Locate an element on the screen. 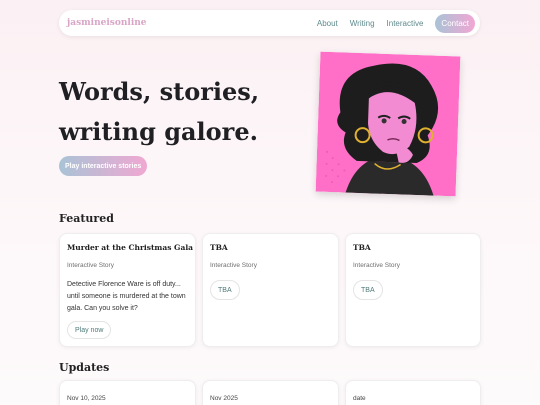 The width and height of the screenshot is (540, 405). hero-title: Words, stories, writing galore. is located at coordinates (169, 112).